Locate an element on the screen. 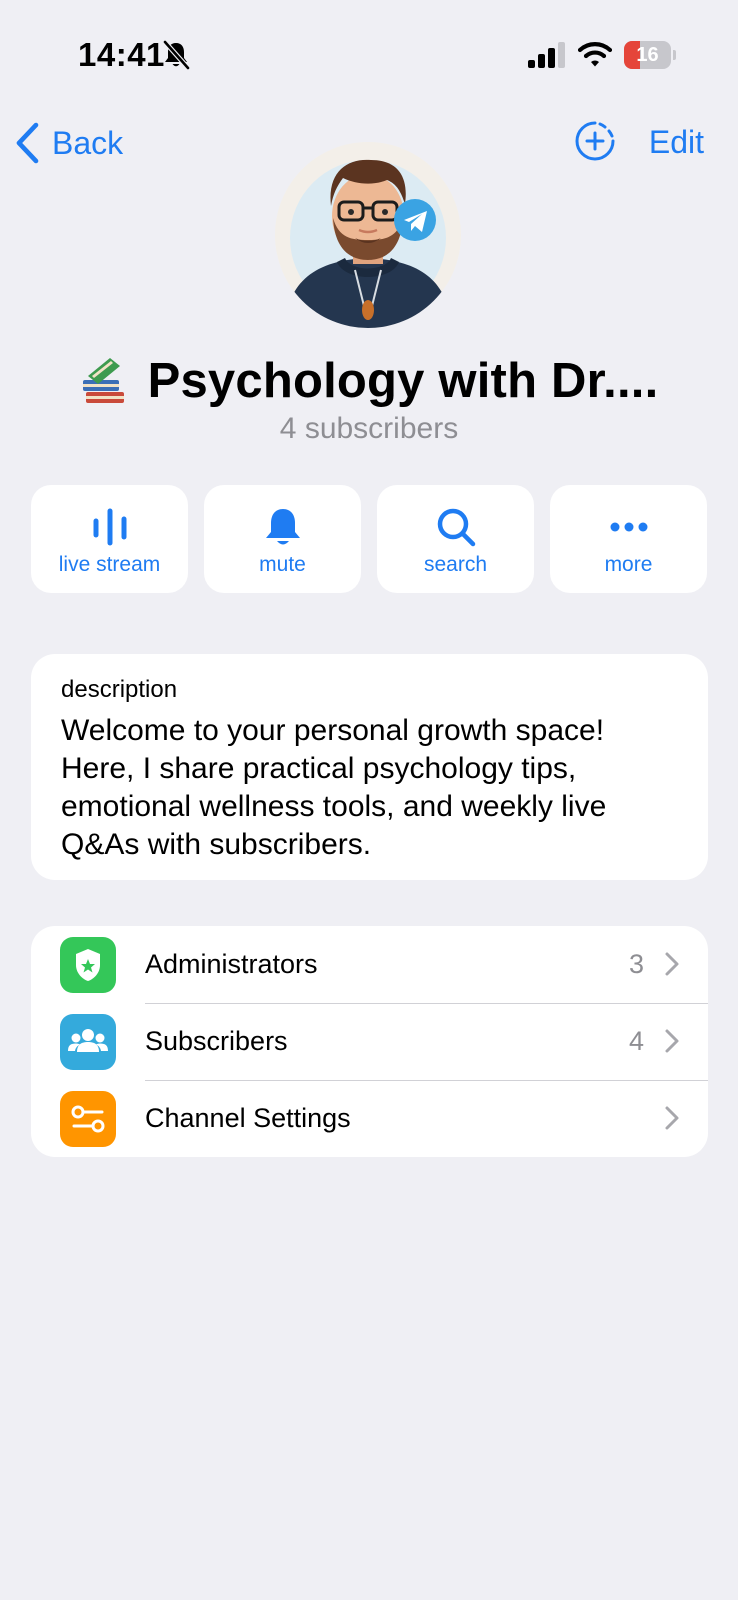  list-item-subscribers: Subscribers 4 is located at coordinates (369, 1041).